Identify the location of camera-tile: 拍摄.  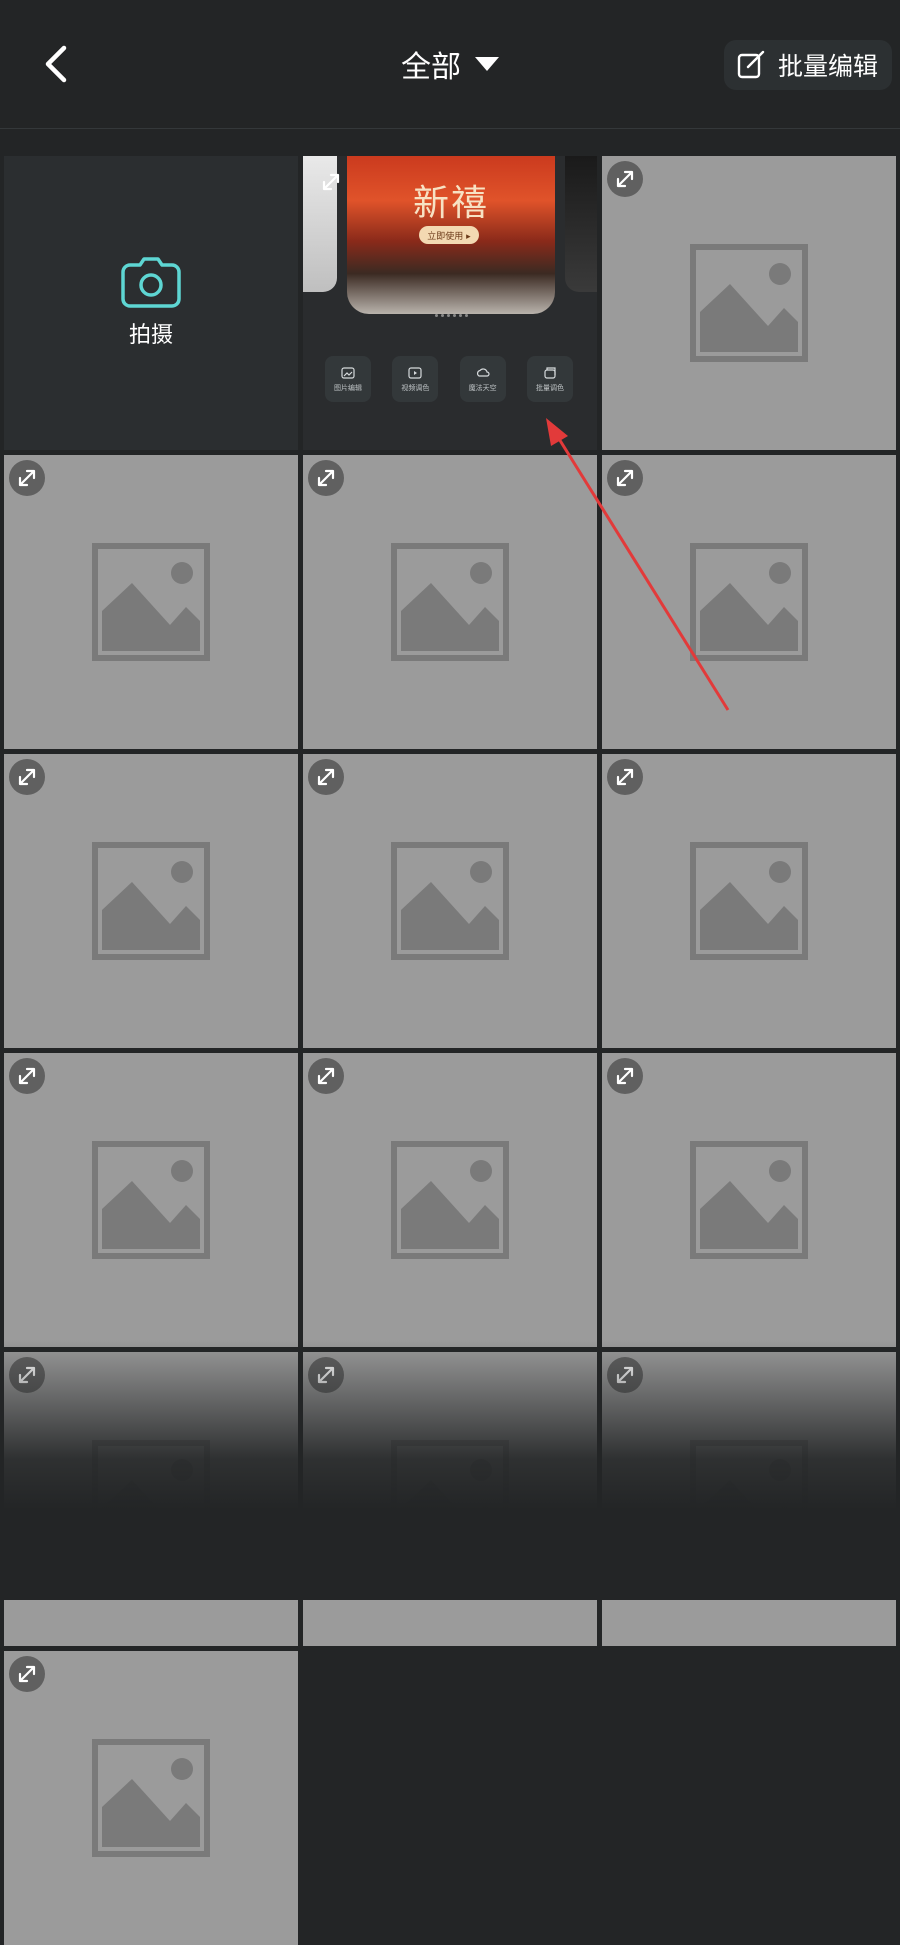
(151, 303).